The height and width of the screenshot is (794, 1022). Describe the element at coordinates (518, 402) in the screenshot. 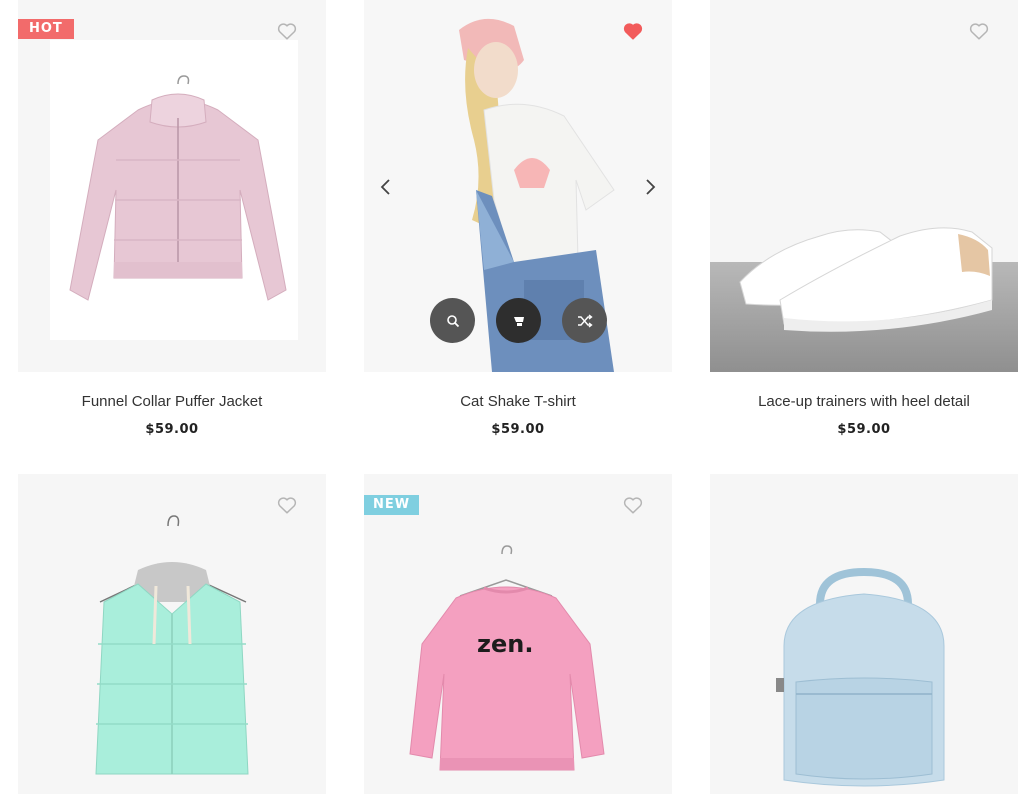

I see `product-title: Cat Shake T-shirt` at that location.